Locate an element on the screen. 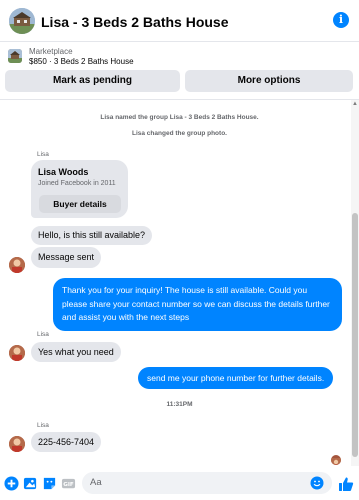 The image size is (359, 500). gif-icon: GIF is located at coordinates (68, 483).